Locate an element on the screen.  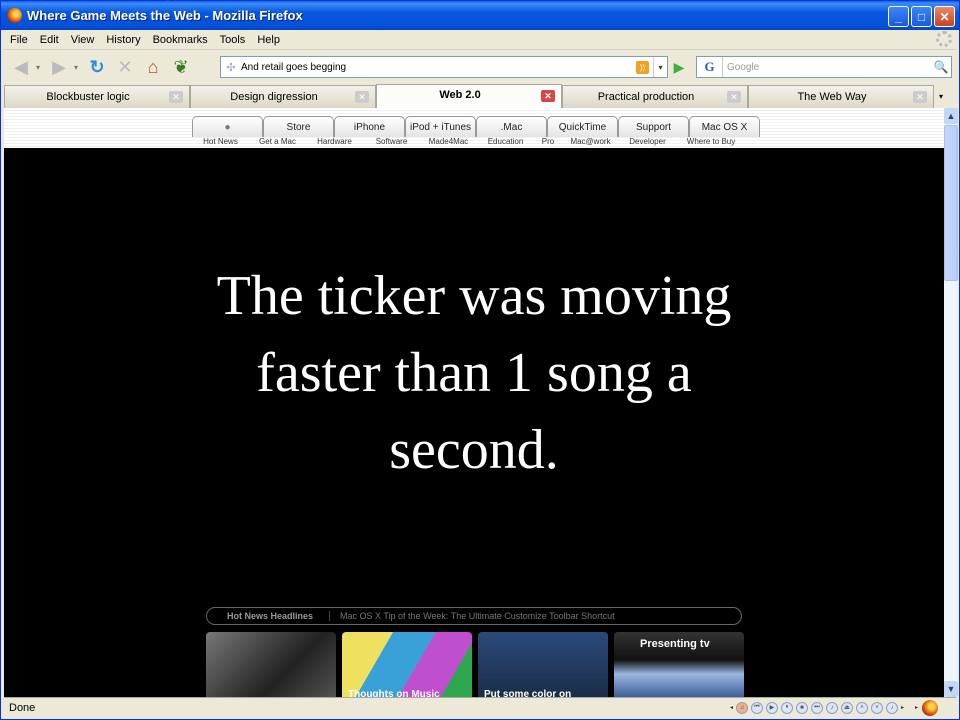
tab-list-dropdown: ▾ is located at coordinates (941, 96).